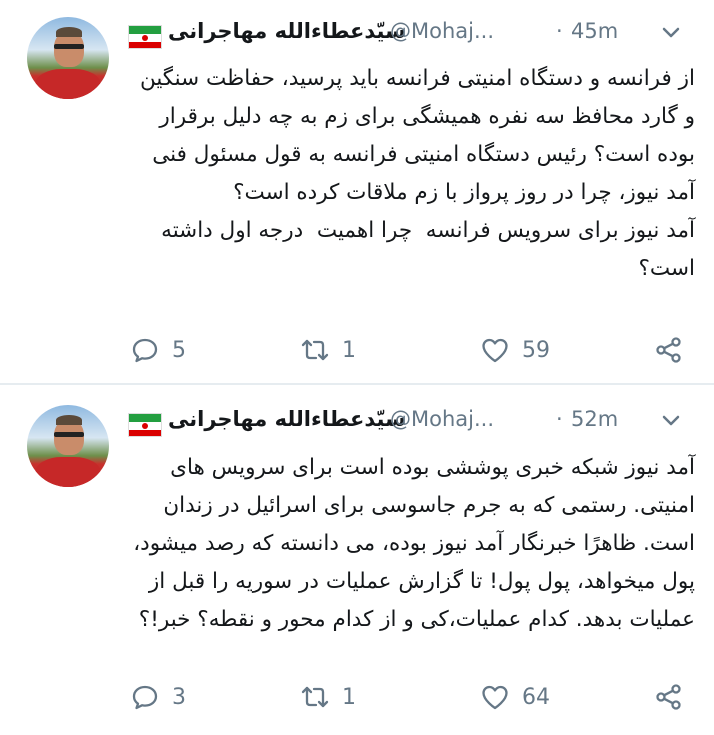 Image resolution: width=714 pixels, height=735 pixels. I want to click on timestamp: 52m, so click(594, 419).